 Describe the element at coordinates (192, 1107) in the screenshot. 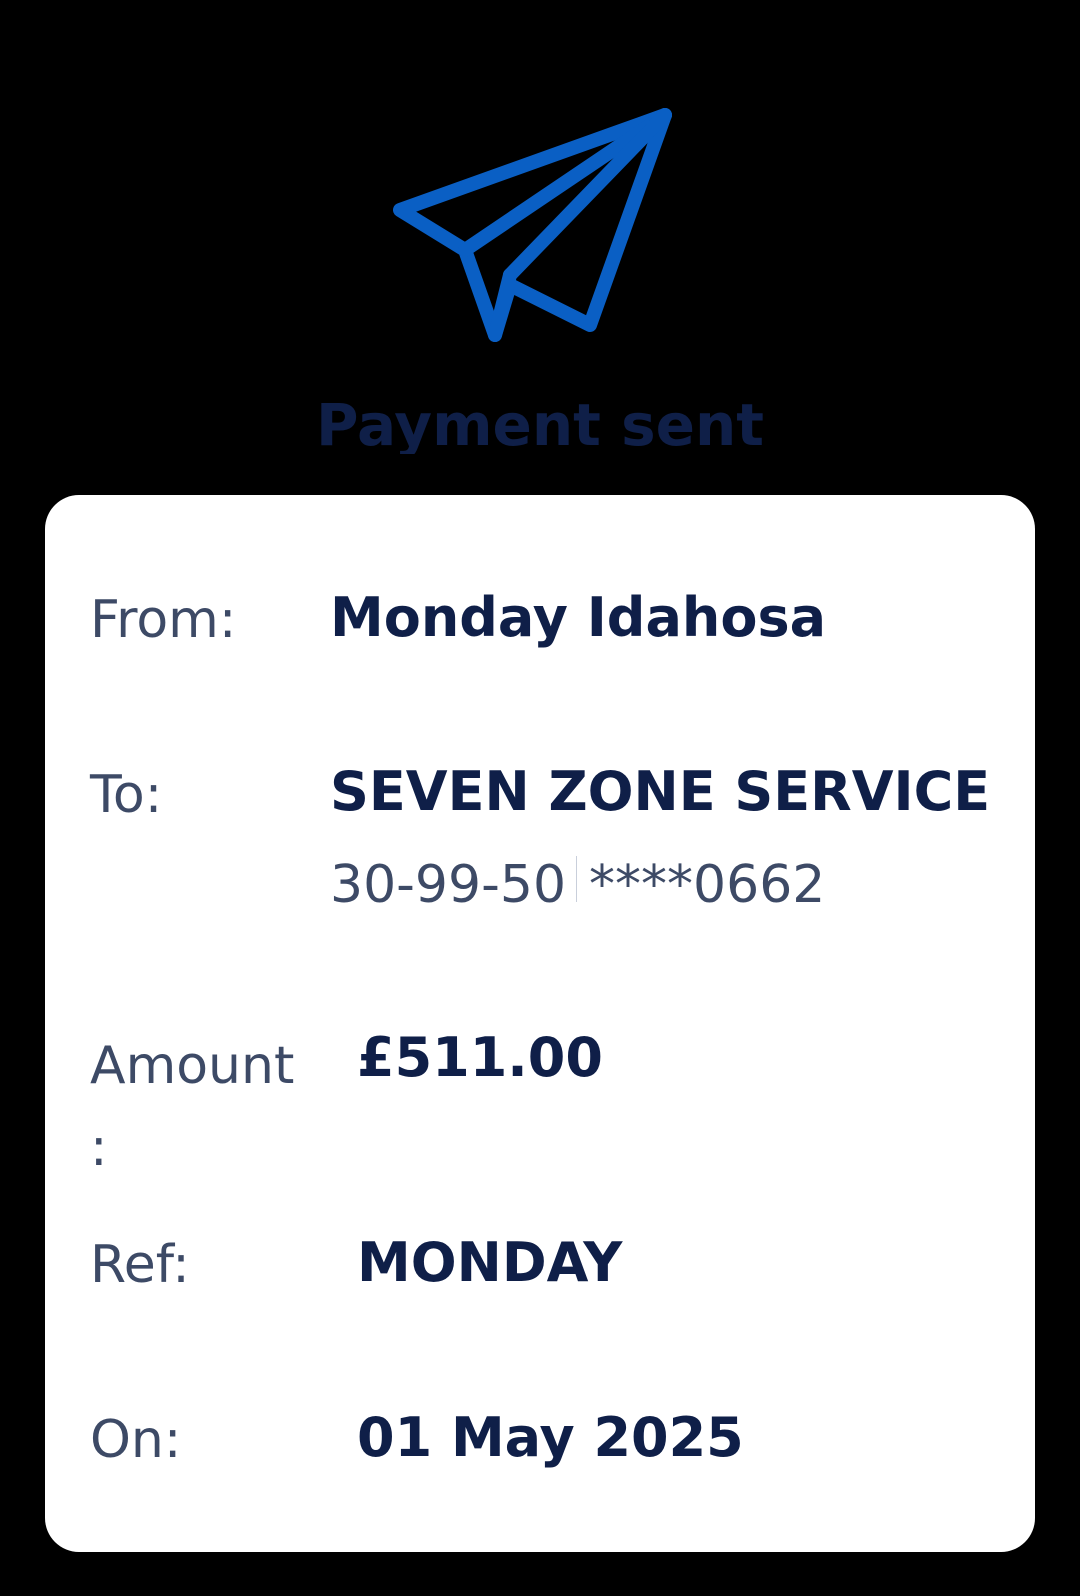

I see `amount-label: Amount :` at that location.